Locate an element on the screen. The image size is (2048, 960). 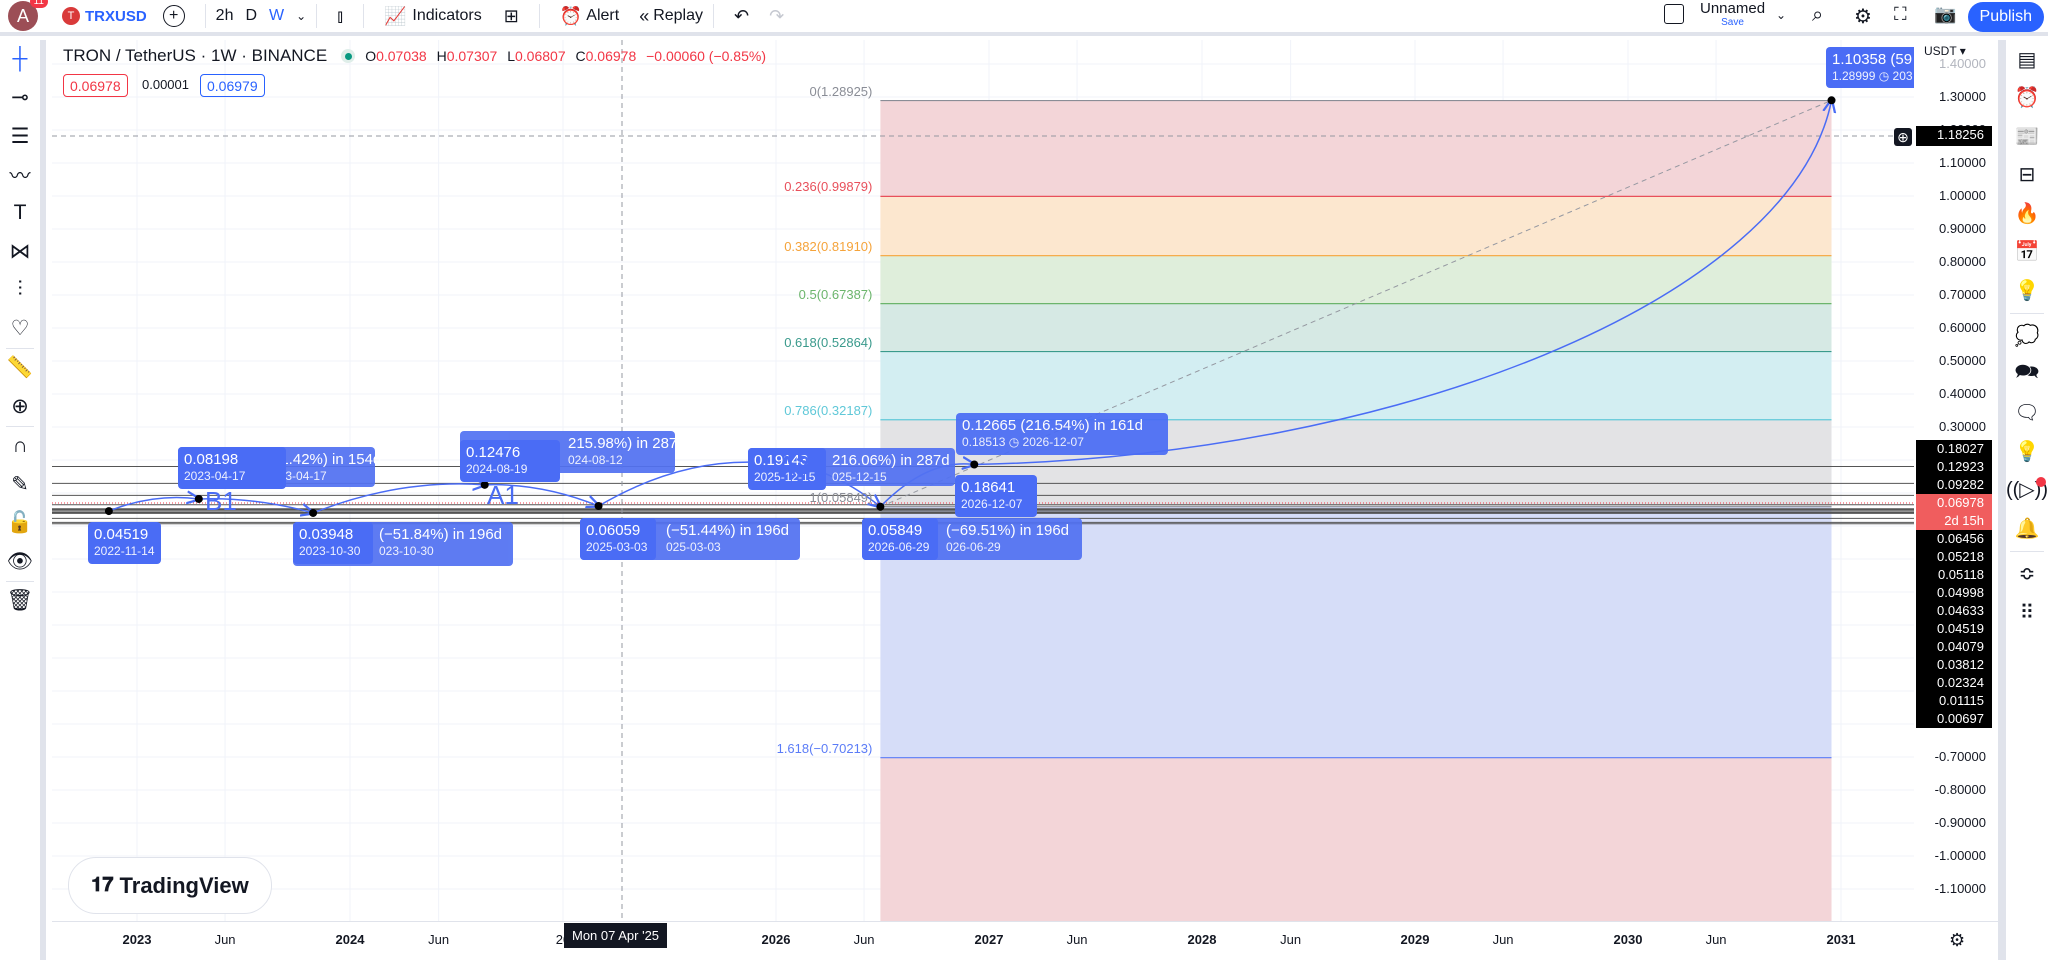
calendar-icon: 📅 is located at coordinates (2027, 252).